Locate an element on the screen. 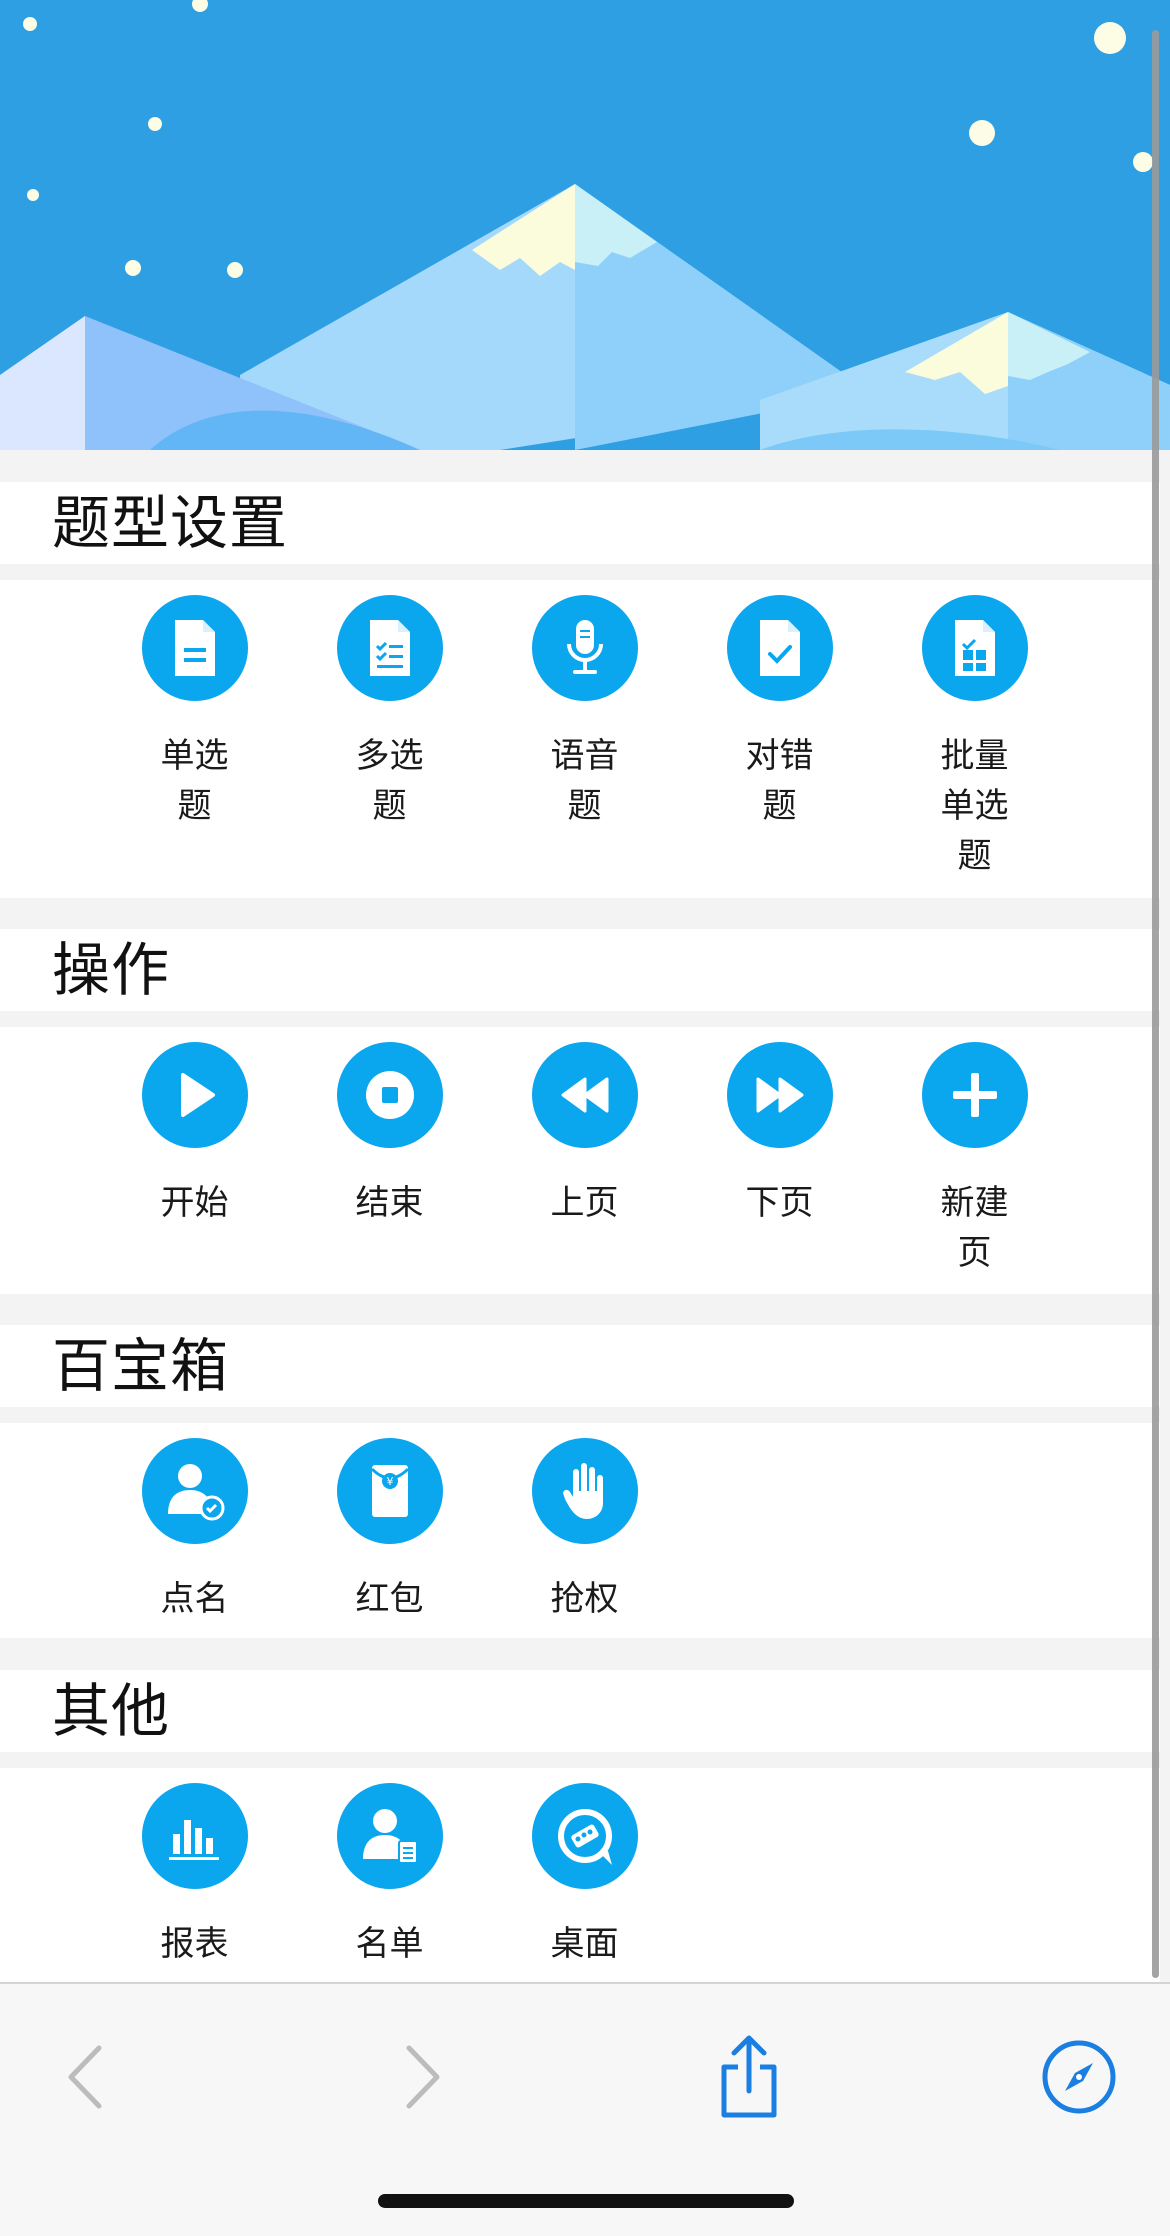 This screenshot has height=2236, width=1170. true-false-icon is located at coordinates (779, 648).